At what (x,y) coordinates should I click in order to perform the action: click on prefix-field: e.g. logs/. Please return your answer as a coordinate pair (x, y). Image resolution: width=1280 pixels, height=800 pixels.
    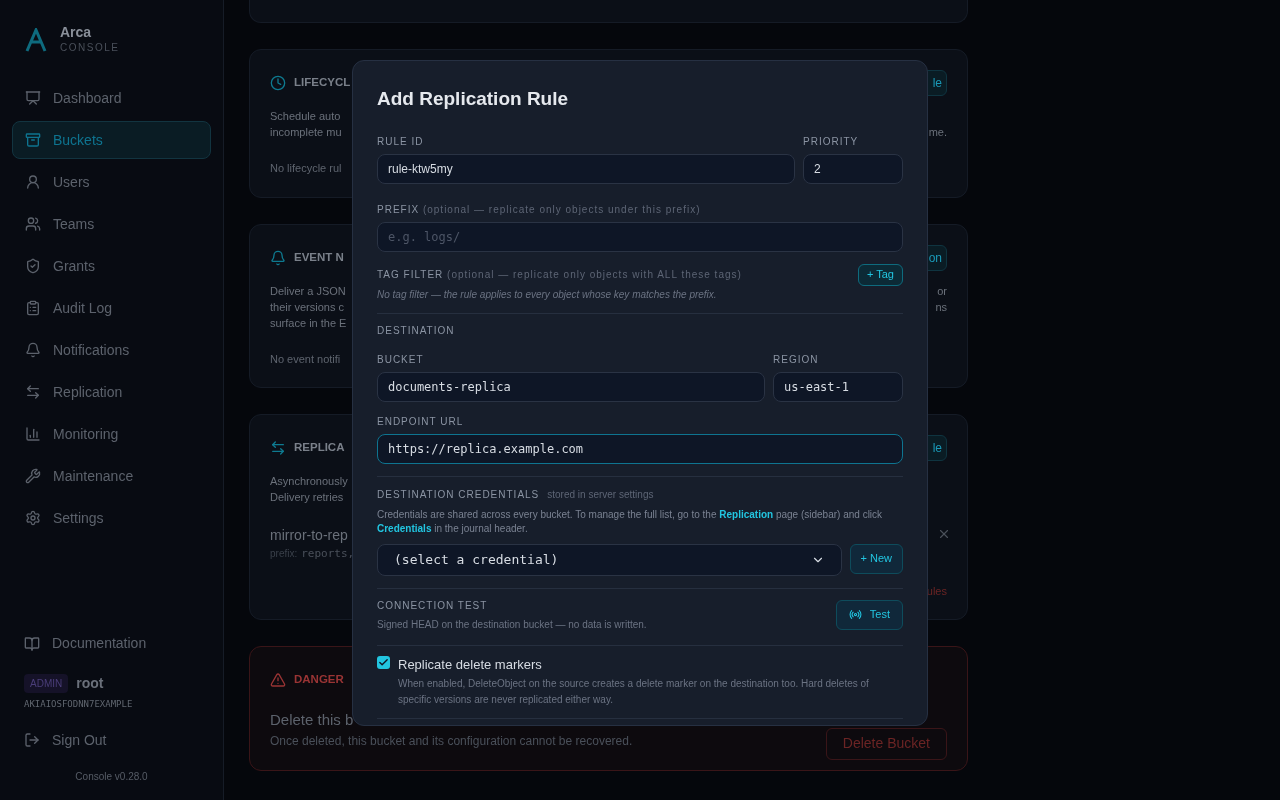
    Looking at the image, I should click on (640, 236).